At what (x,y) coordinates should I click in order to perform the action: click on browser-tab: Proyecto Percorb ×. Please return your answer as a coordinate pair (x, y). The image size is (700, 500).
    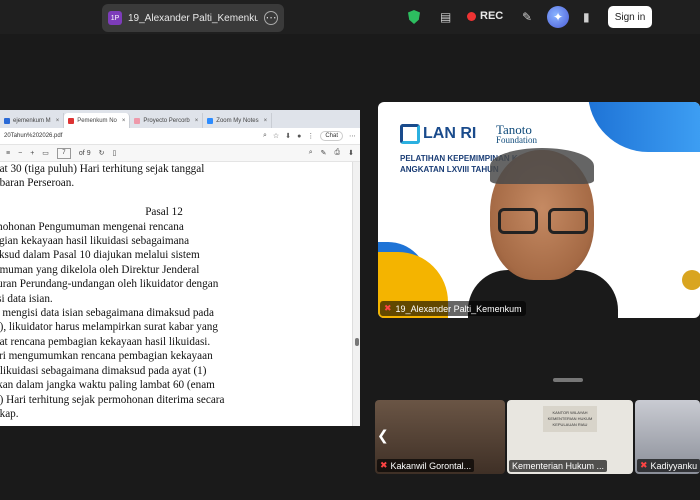
    Looking at the image, I should click on (167, 120).